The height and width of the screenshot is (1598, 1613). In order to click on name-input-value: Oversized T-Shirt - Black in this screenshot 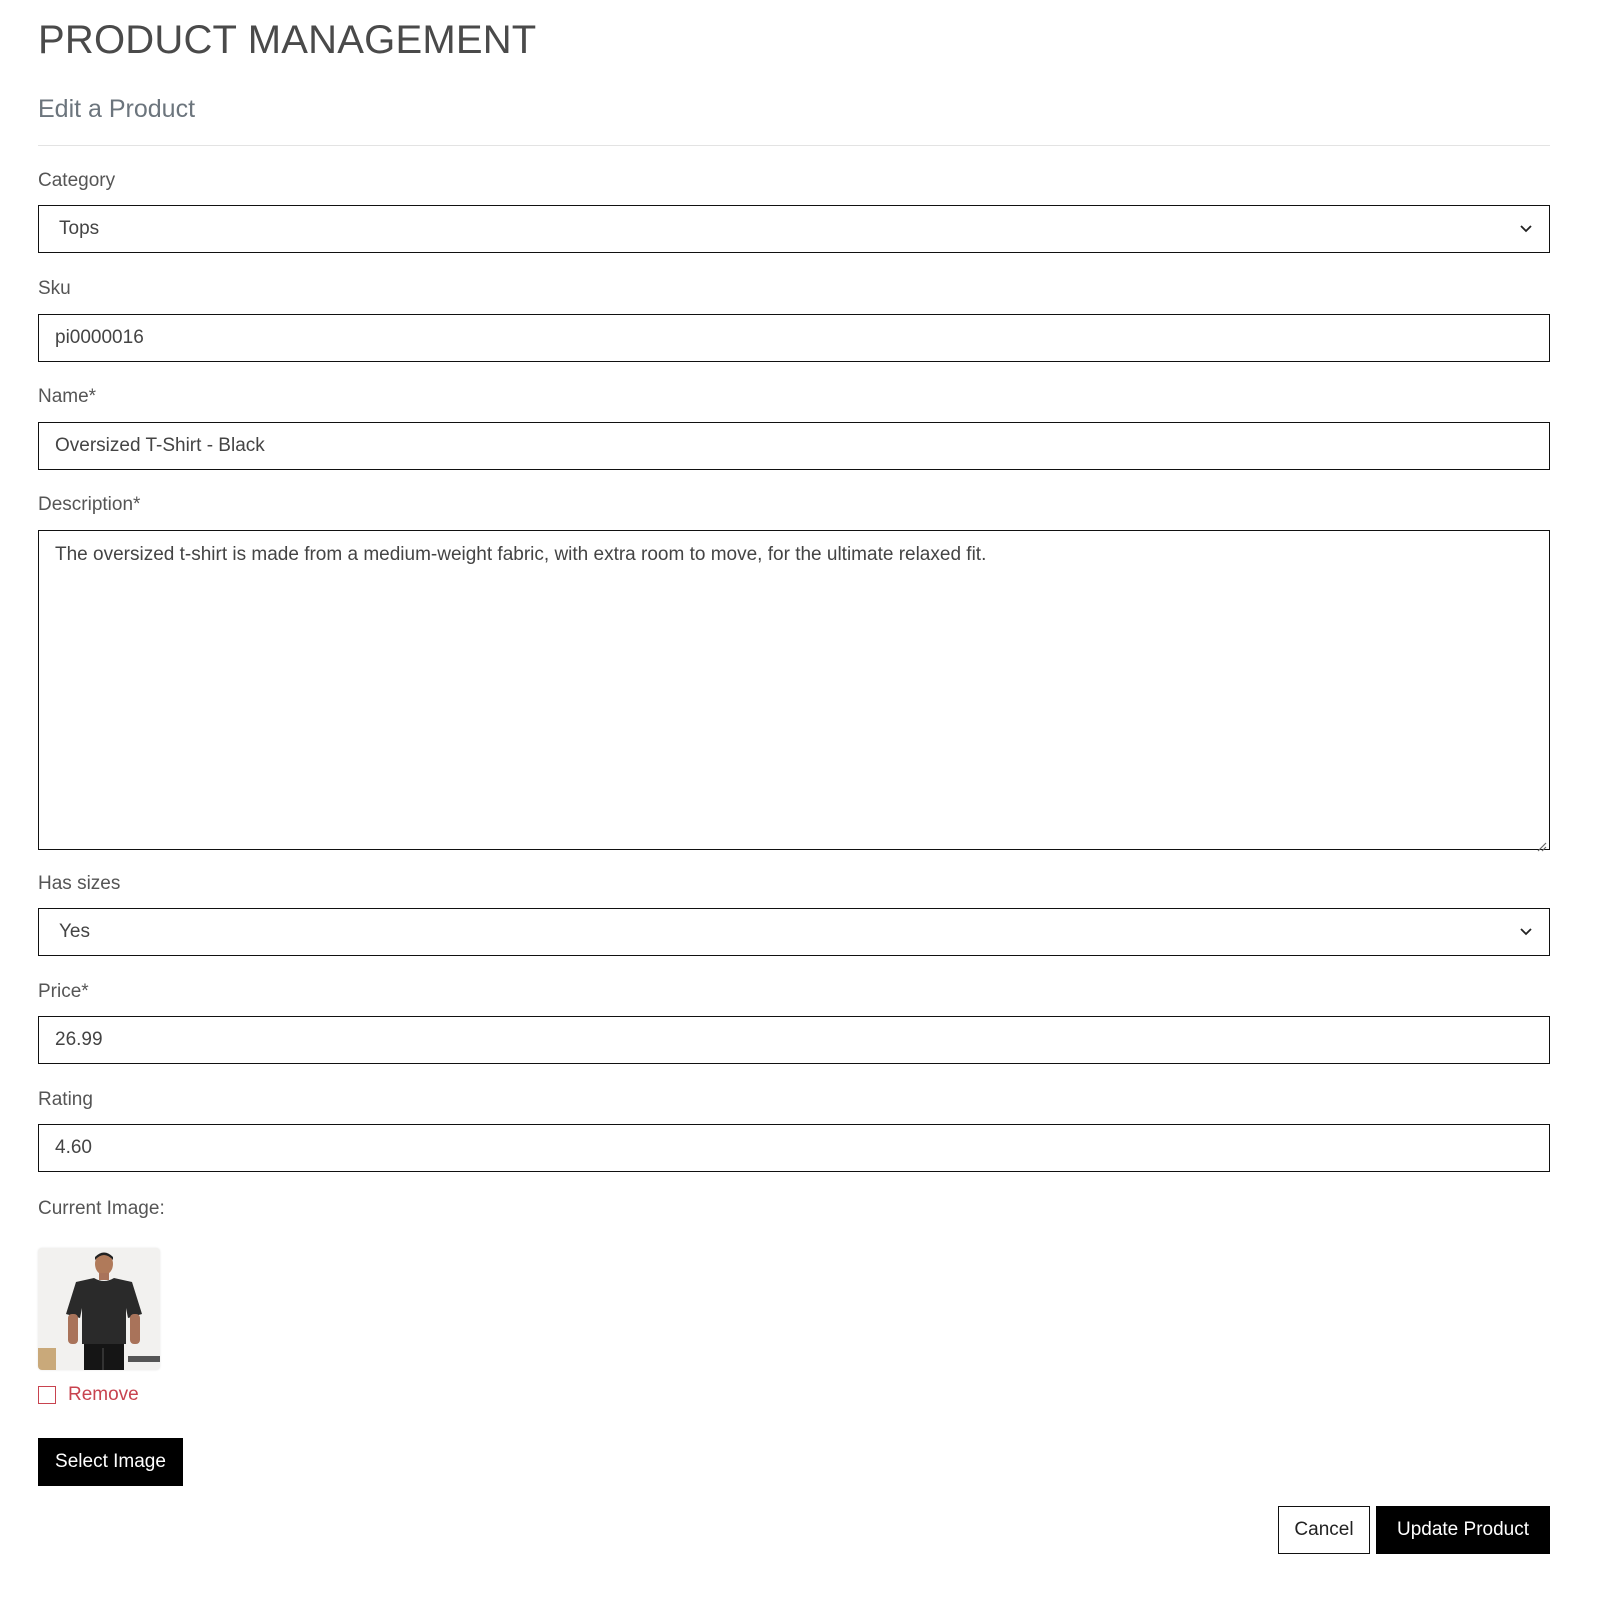, I will do `click(160, 445)`.